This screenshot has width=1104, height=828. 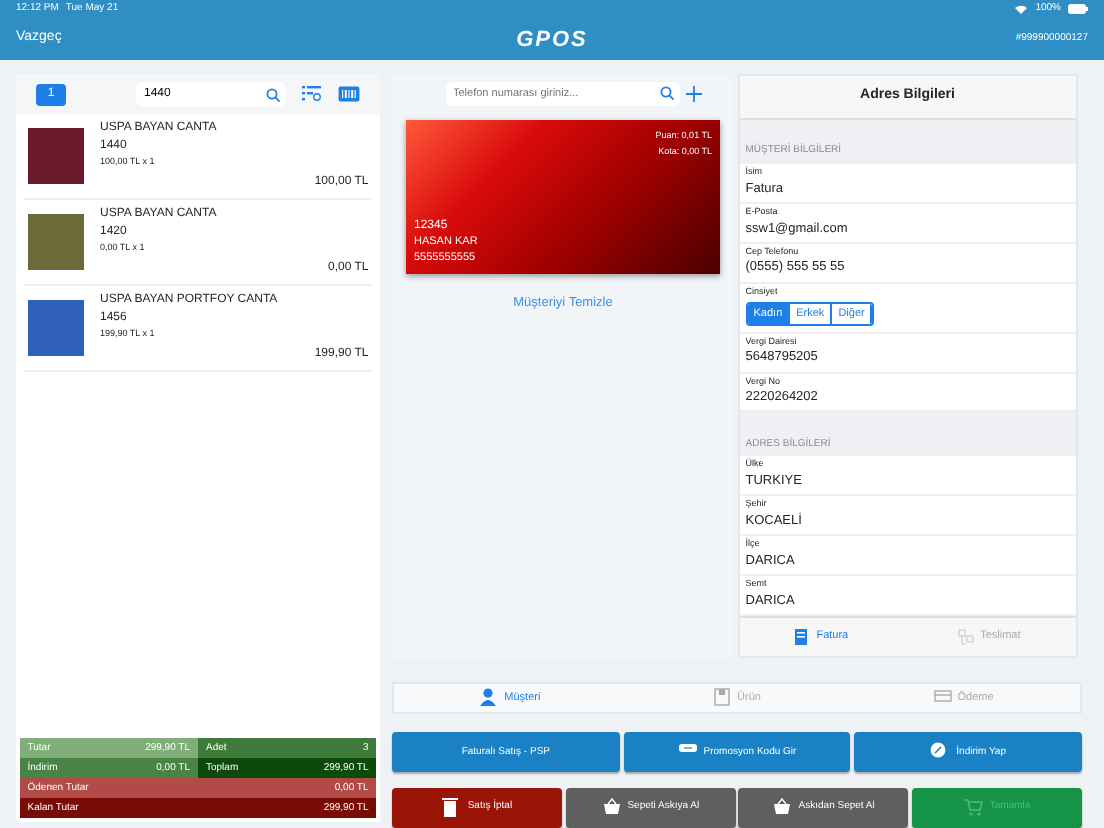 I want to click on trash-icon, so click(x=451, y=808).